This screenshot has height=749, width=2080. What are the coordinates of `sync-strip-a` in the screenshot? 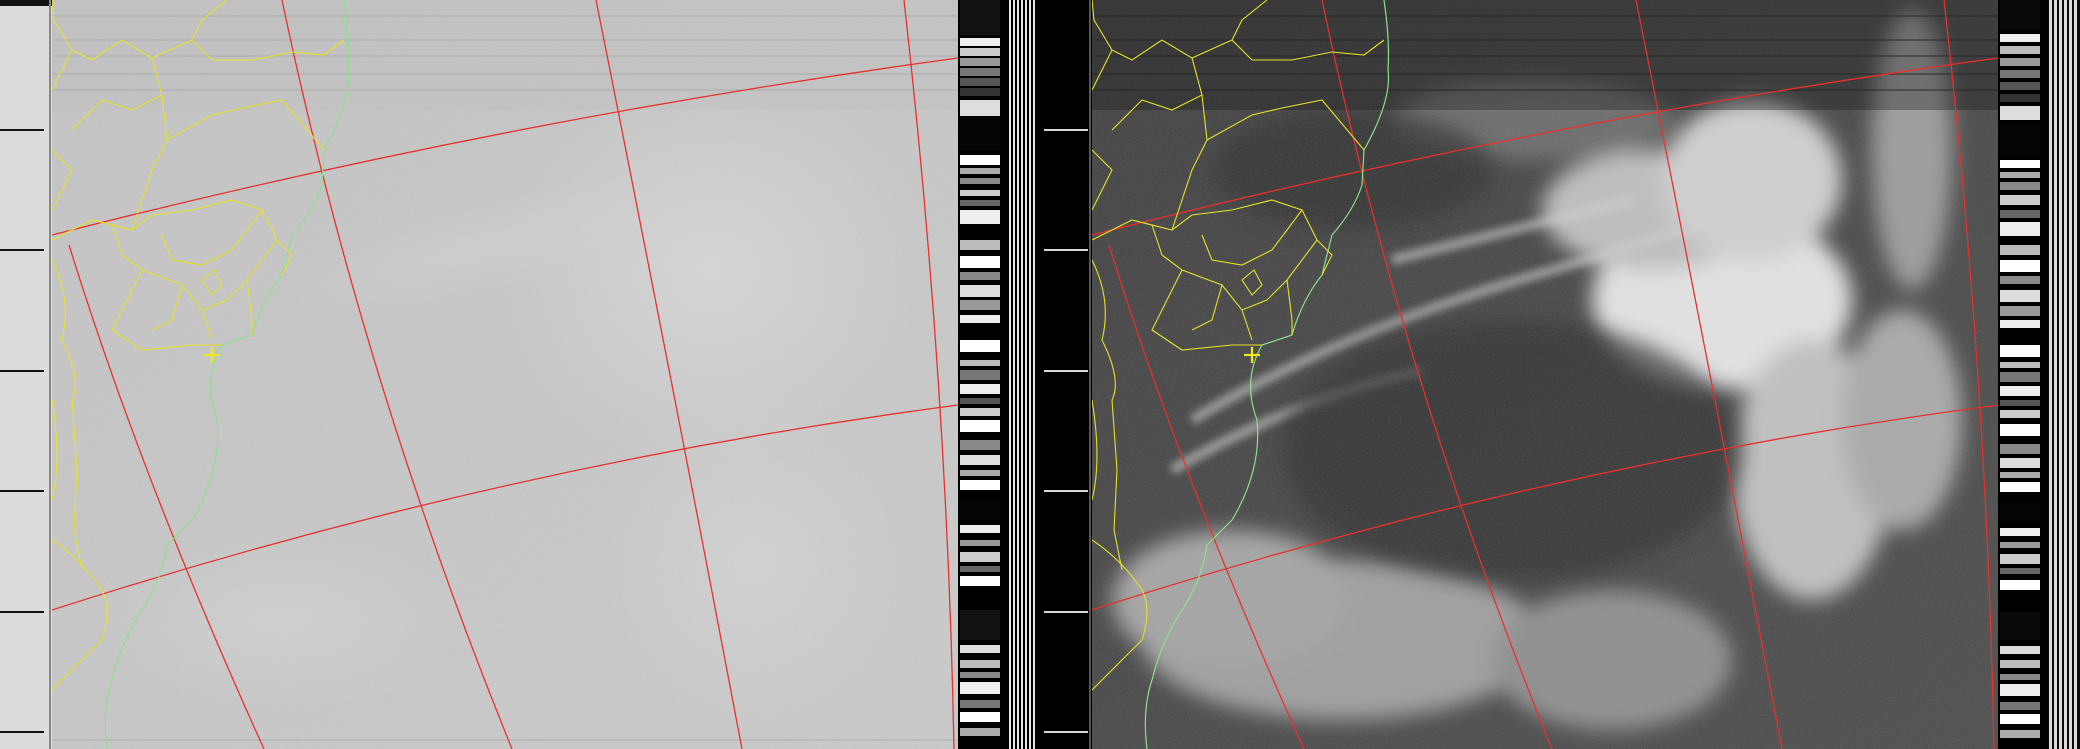 It's located at (26, 374).